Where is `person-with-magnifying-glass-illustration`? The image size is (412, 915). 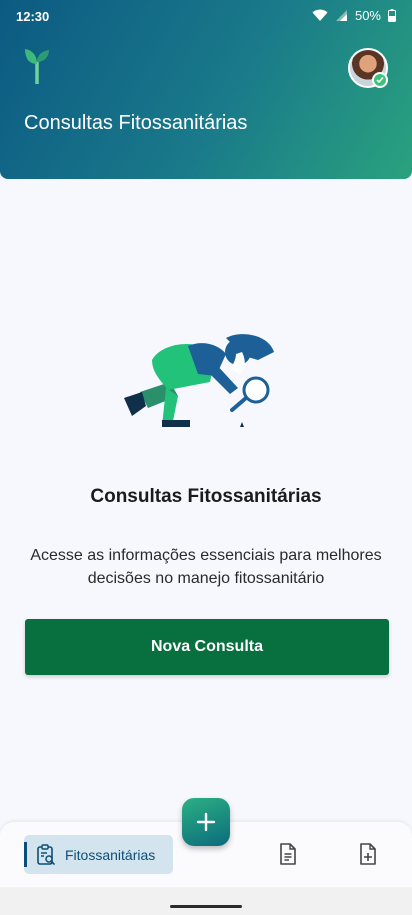 person-with-magnifying-glass-illustration is located at coordinates (199, 380).